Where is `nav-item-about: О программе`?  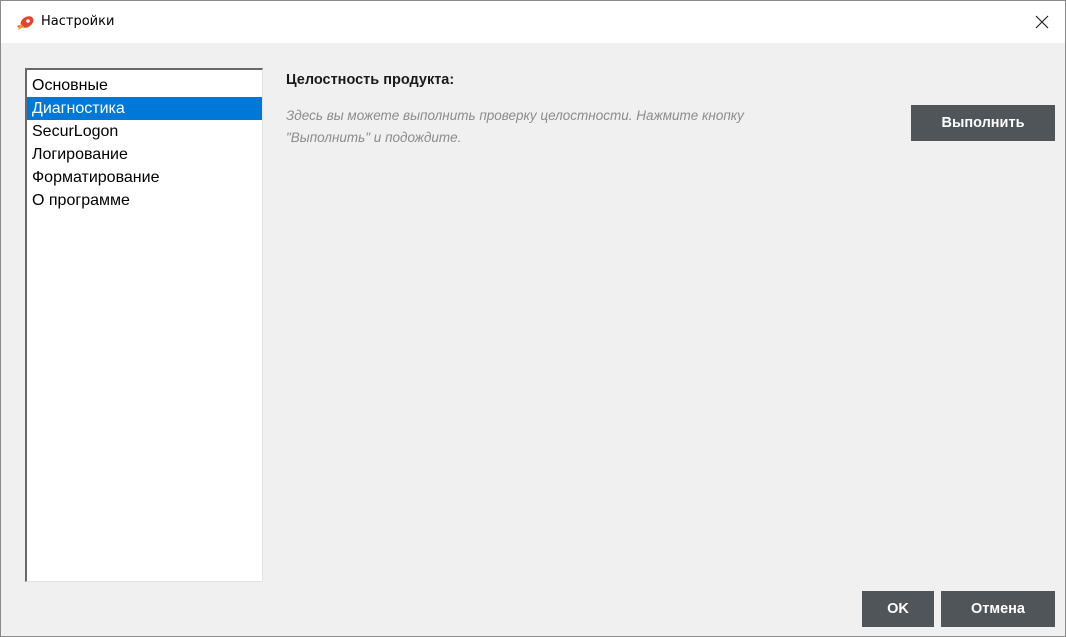
nav-item-about: О программе is located at coordinates (144, 200).